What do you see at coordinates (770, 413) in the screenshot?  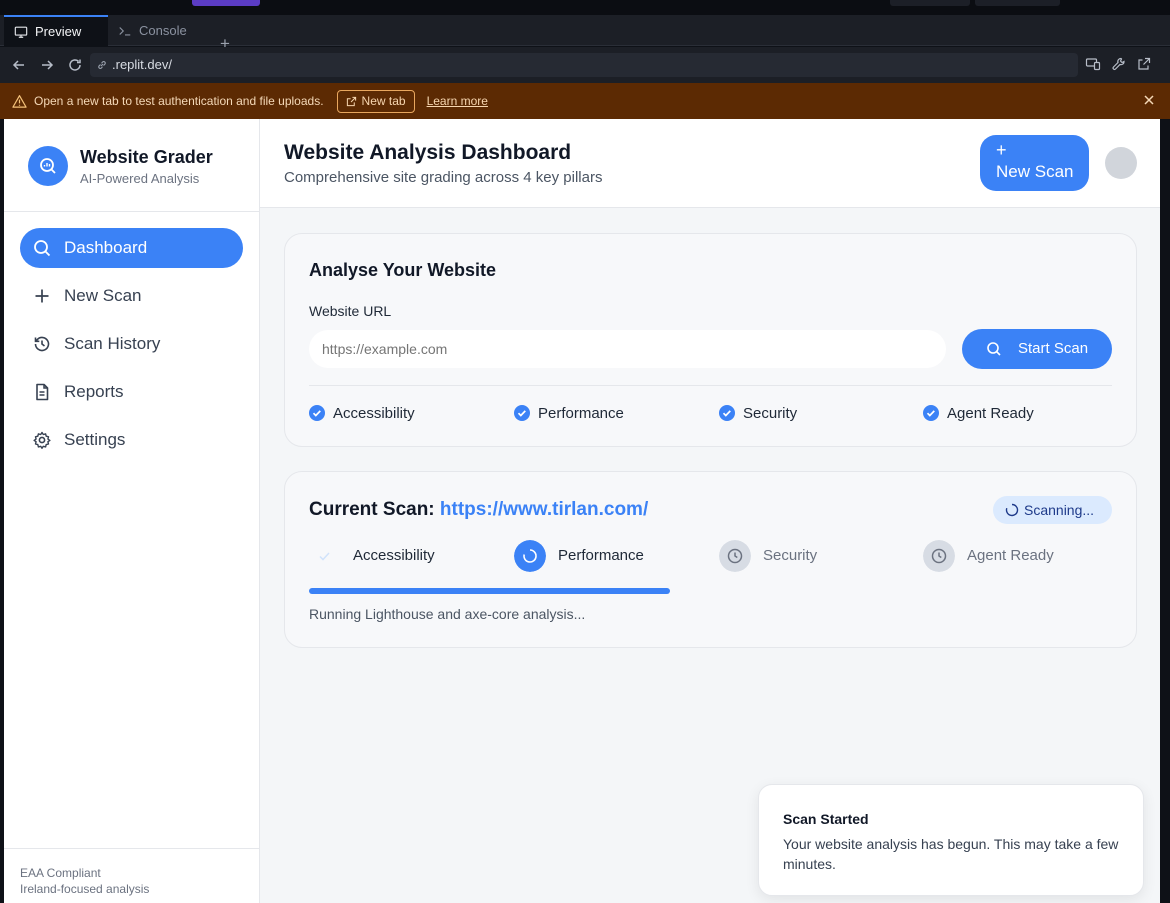 I see `option-label: Security` at bounding box center [770, 413].